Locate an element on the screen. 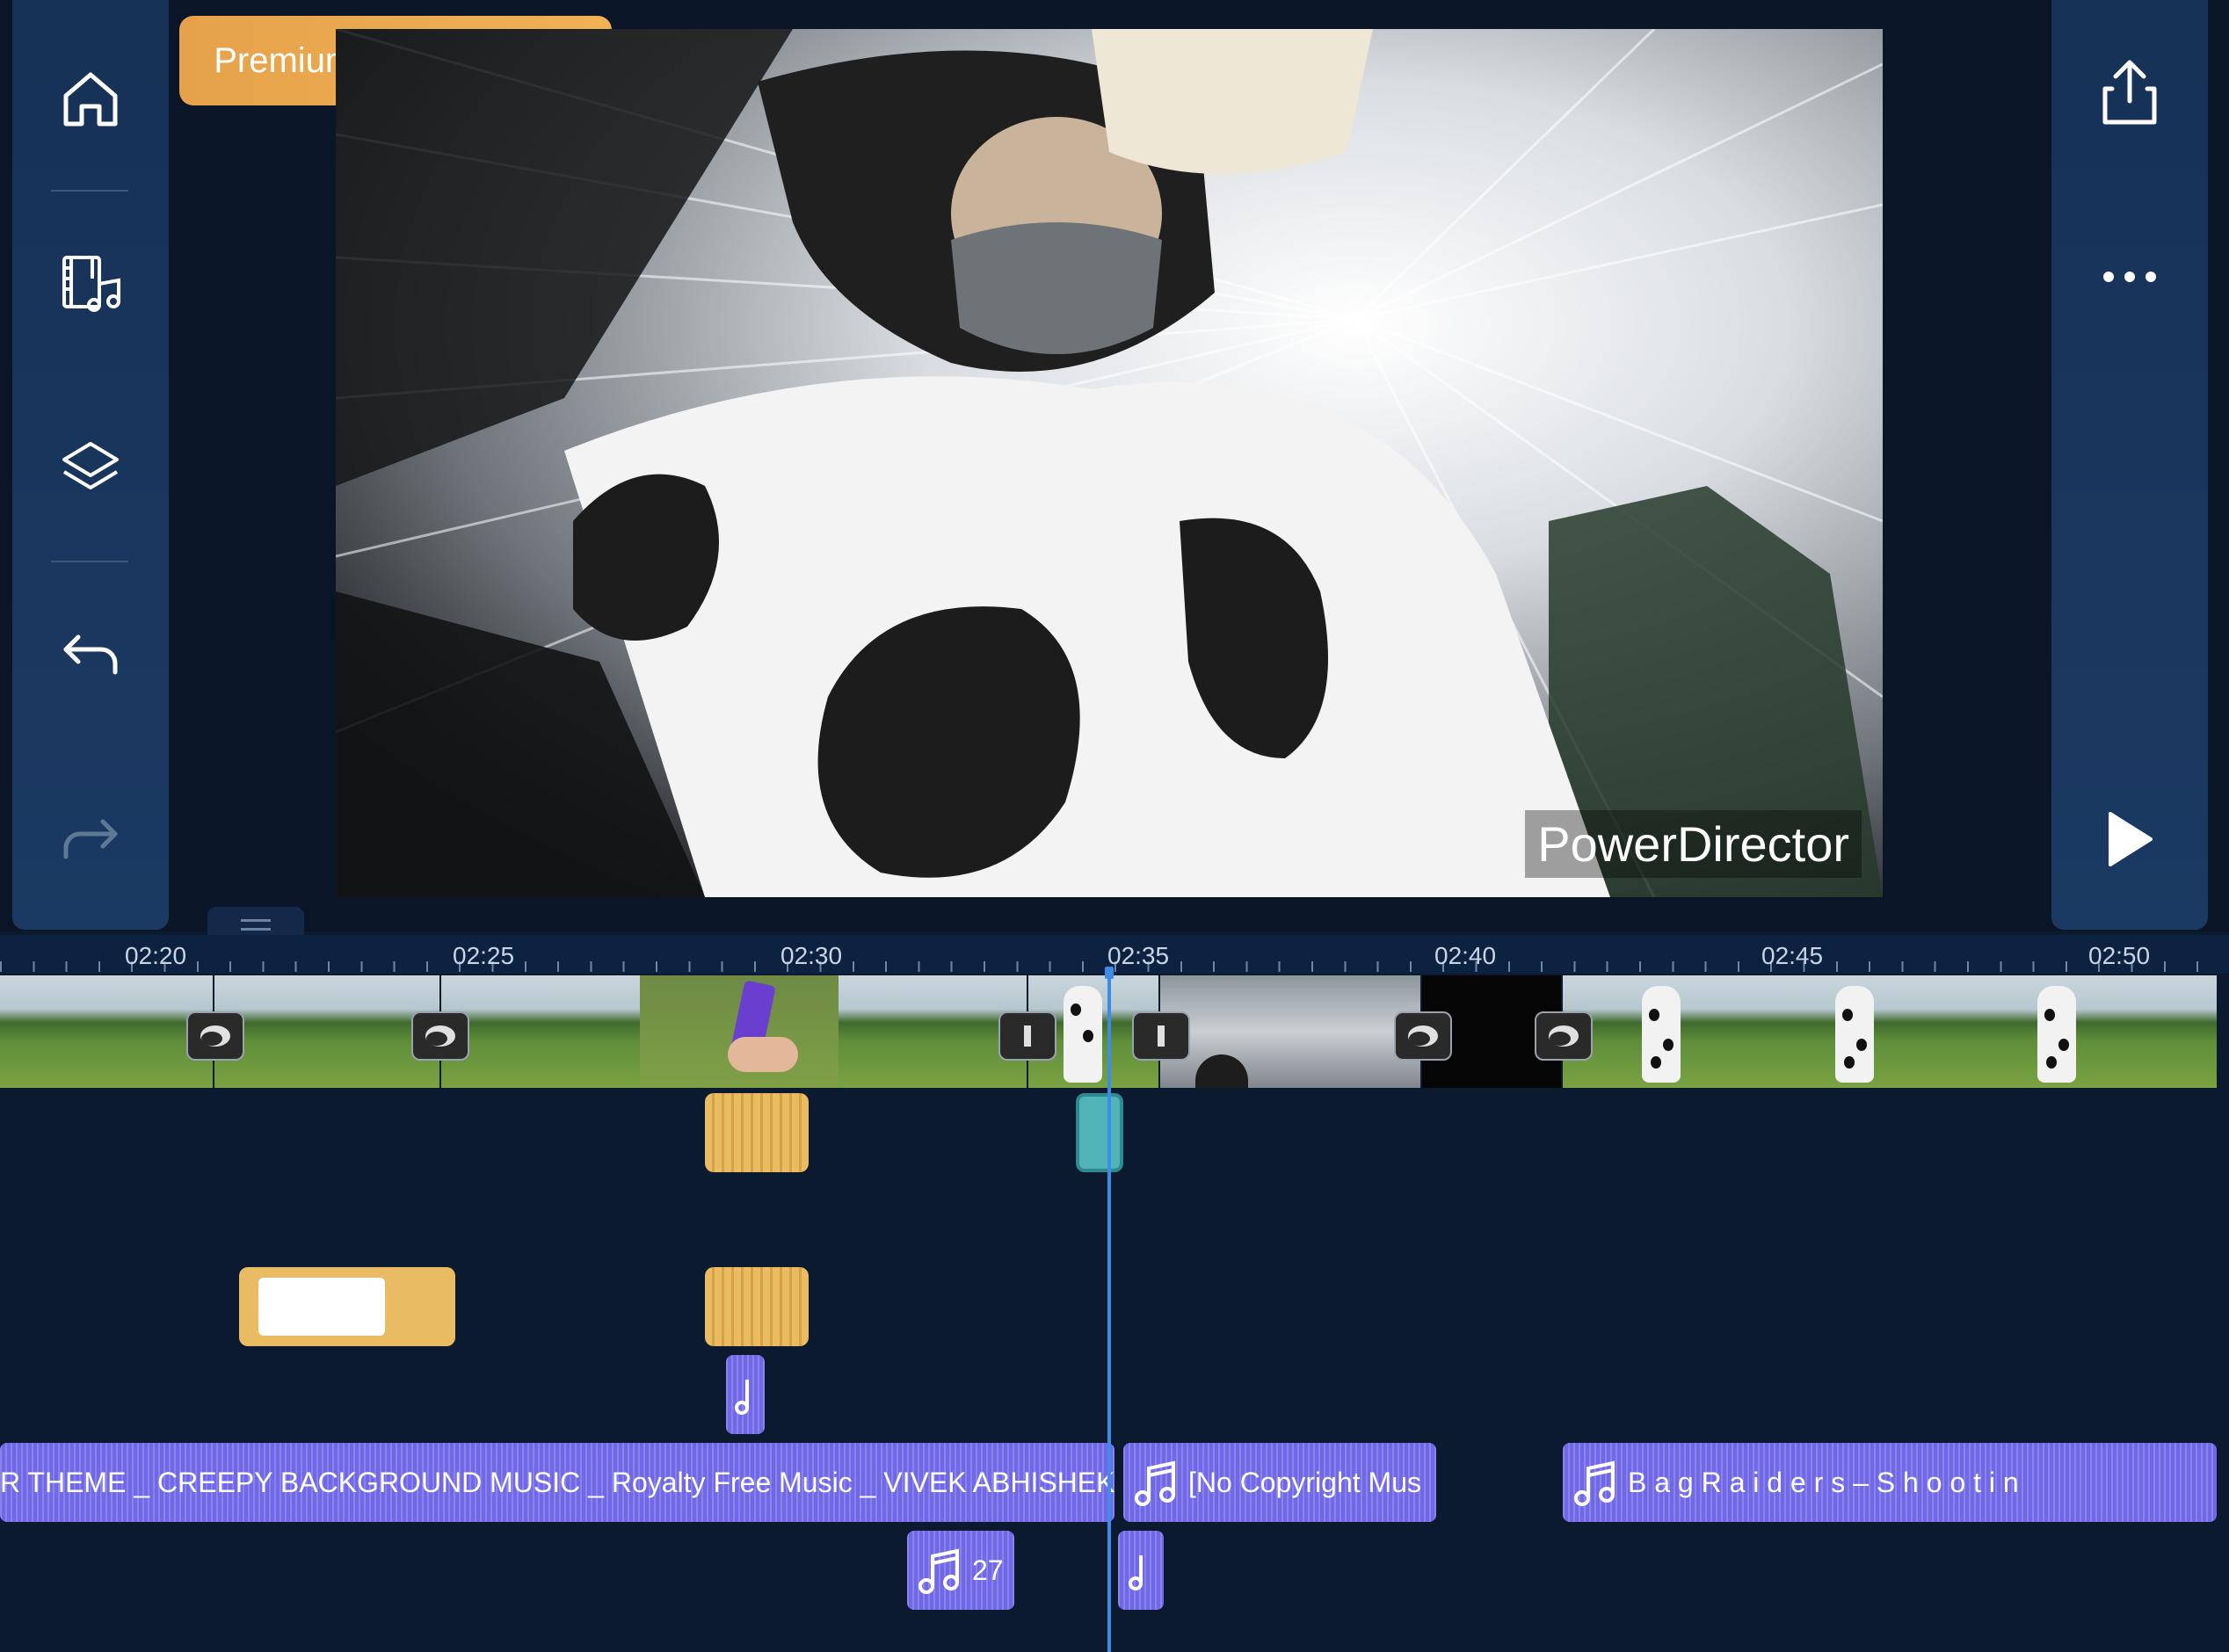  audio-clip-bag-raiders: B a g R a i d e r s – S h o o t i n is located at coordinates (1890, 1482).